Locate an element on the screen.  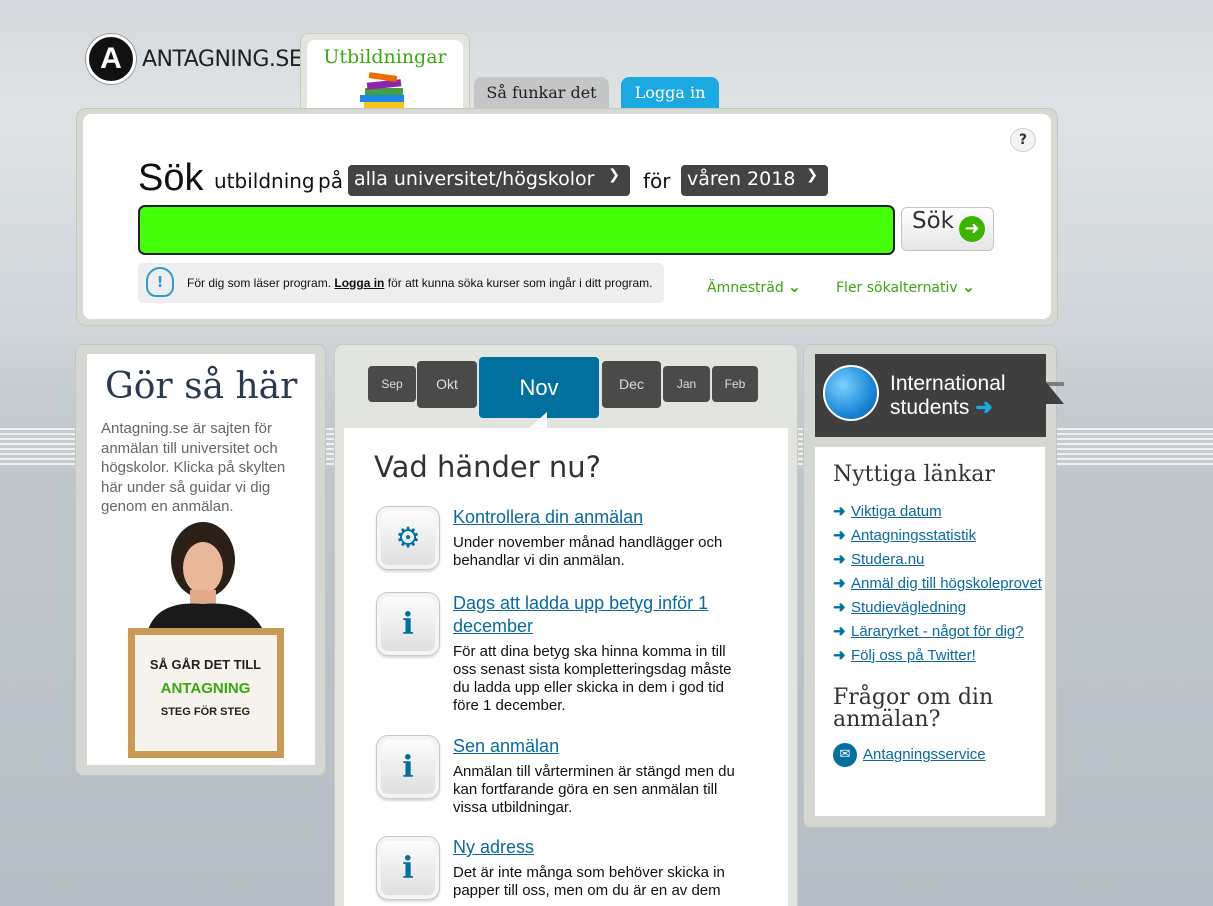
term-select-value: våren 2018 is located at coordinates (741, 179).